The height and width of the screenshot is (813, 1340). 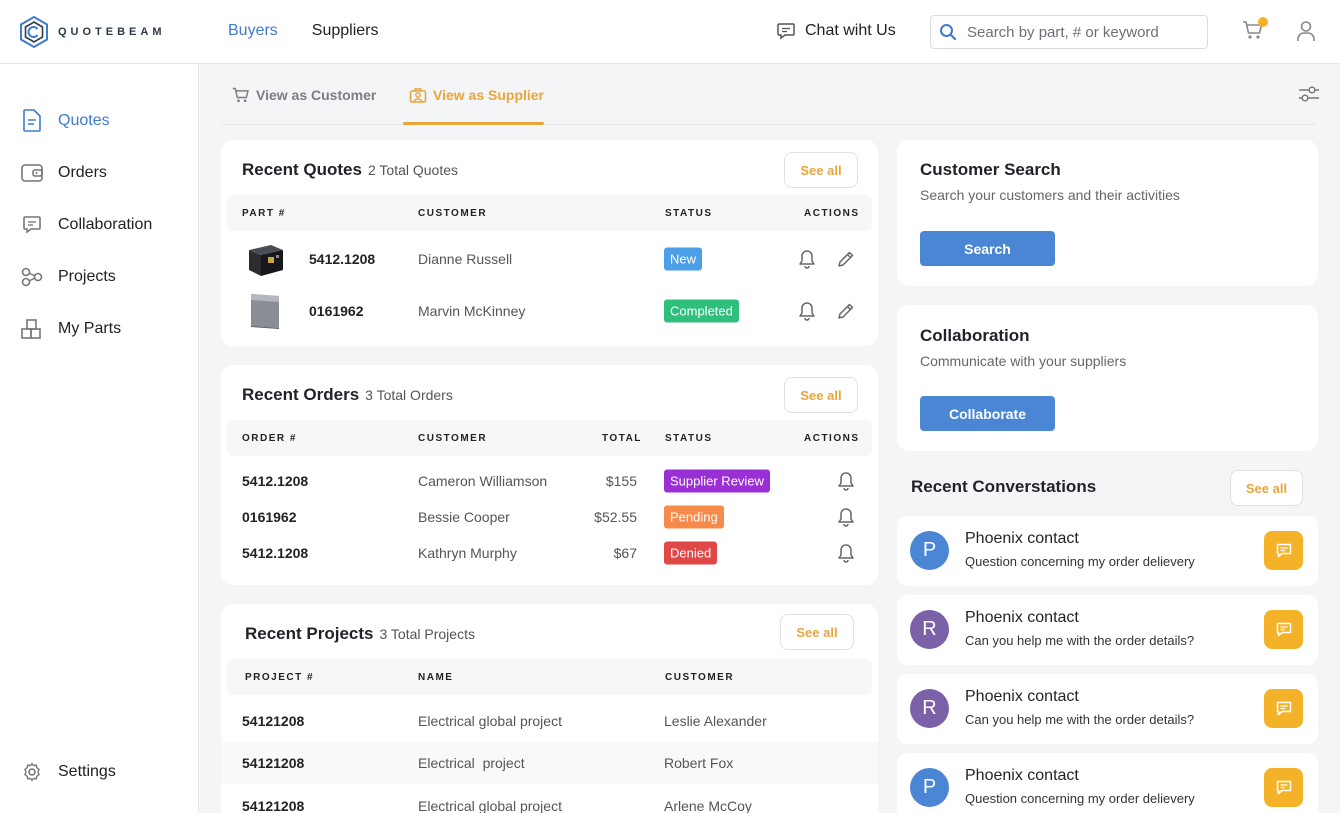 What do you see at coordinates (465, 259) in the screenshot?
I see `customer-name: Dianne Russell` at bounding box center [465, 259].